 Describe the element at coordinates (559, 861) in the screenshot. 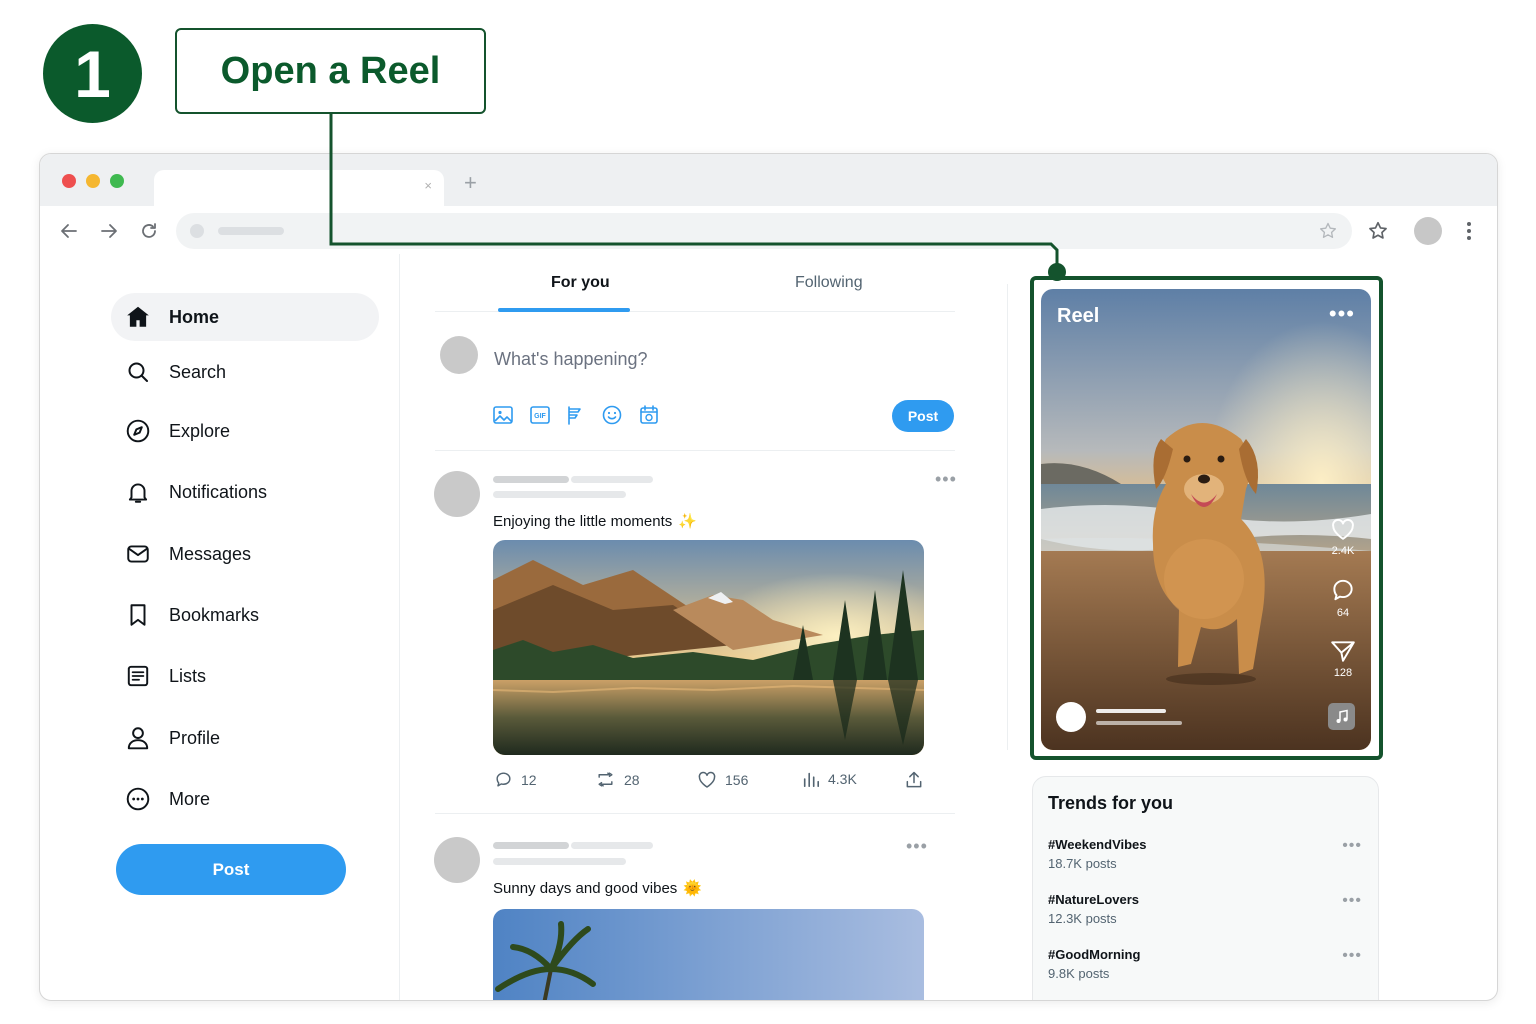

I see `post-meta-placeholder` at that location.